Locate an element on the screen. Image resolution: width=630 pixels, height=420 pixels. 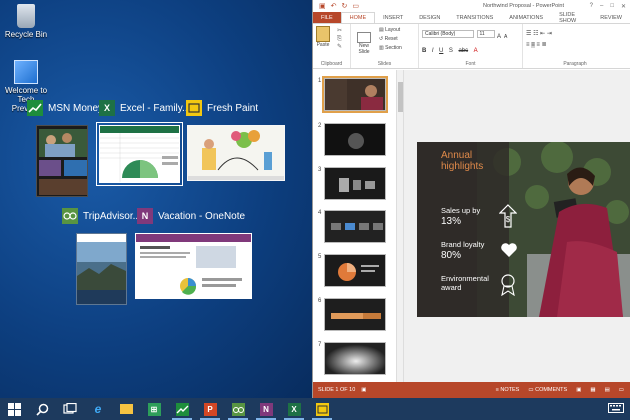
save-icon: ▣ is located at coordinates (322, 6).